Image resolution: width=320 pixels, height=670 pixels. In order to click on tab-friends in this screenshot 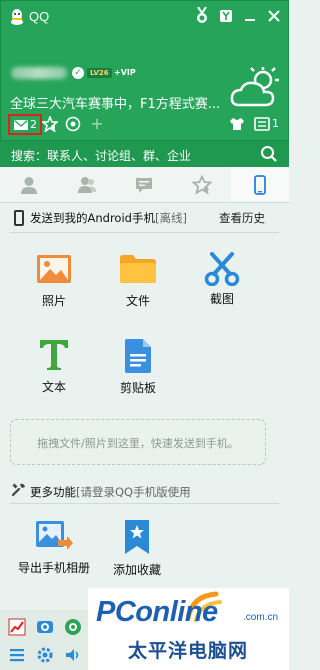, I will do `click(87, 184)`.